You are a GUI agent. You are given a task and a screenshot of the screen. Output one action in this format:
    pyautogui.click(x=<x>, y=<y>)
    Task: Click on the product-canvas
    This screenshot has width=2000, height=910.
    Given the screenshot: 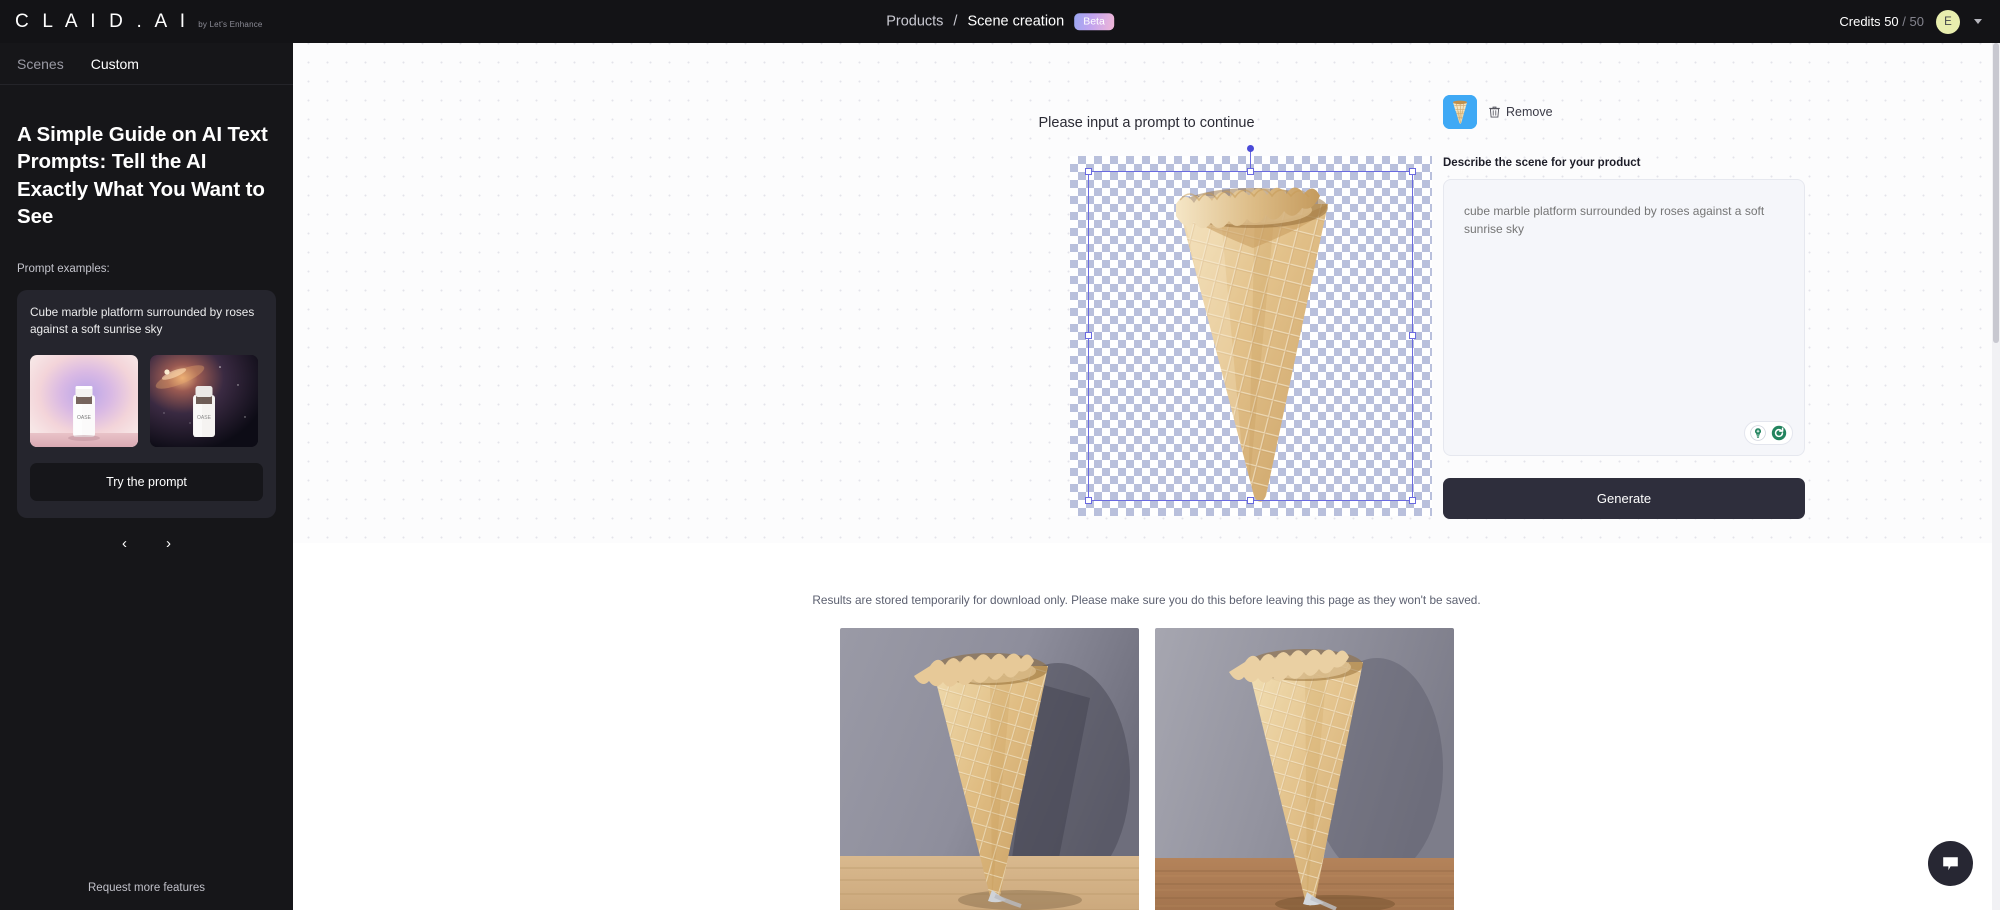 What is the action you would take?
    pyautogui.click(x=1251, y=330)
    